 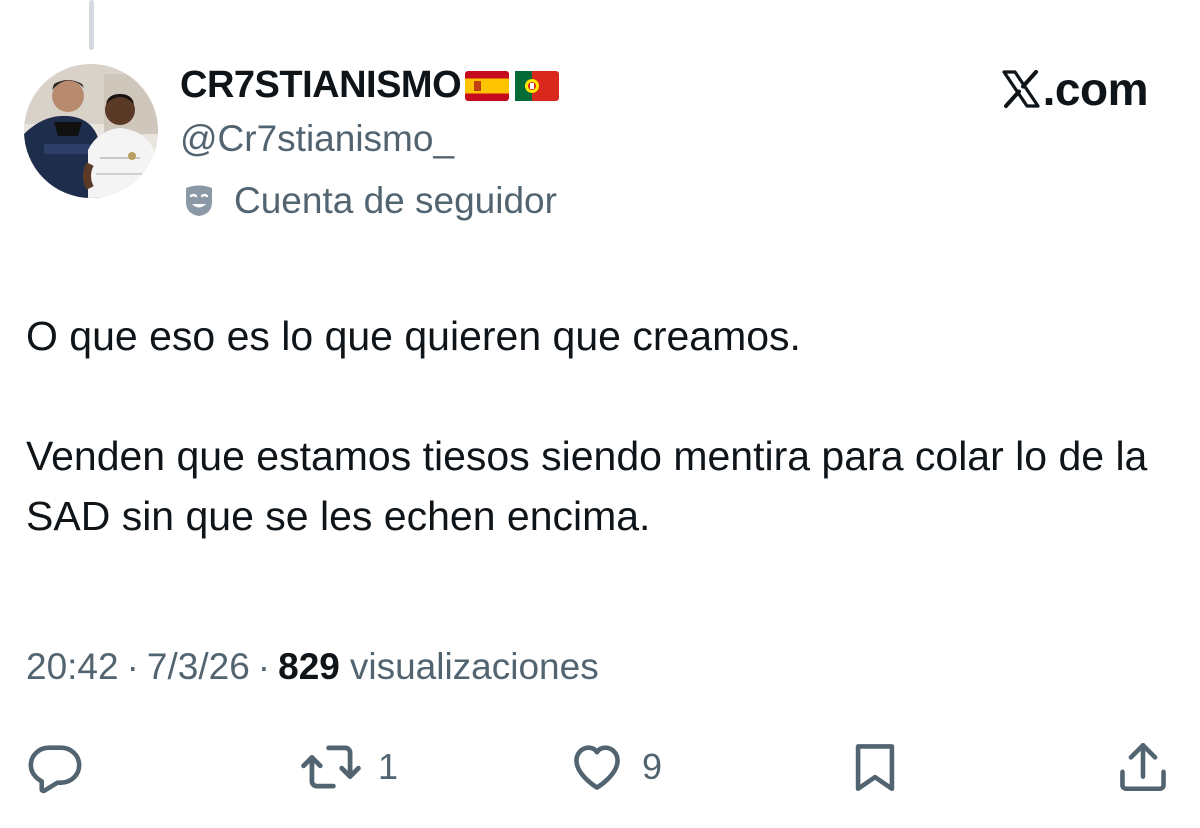 I want to click on retweet-count: 1, so click(x=388, y=766).